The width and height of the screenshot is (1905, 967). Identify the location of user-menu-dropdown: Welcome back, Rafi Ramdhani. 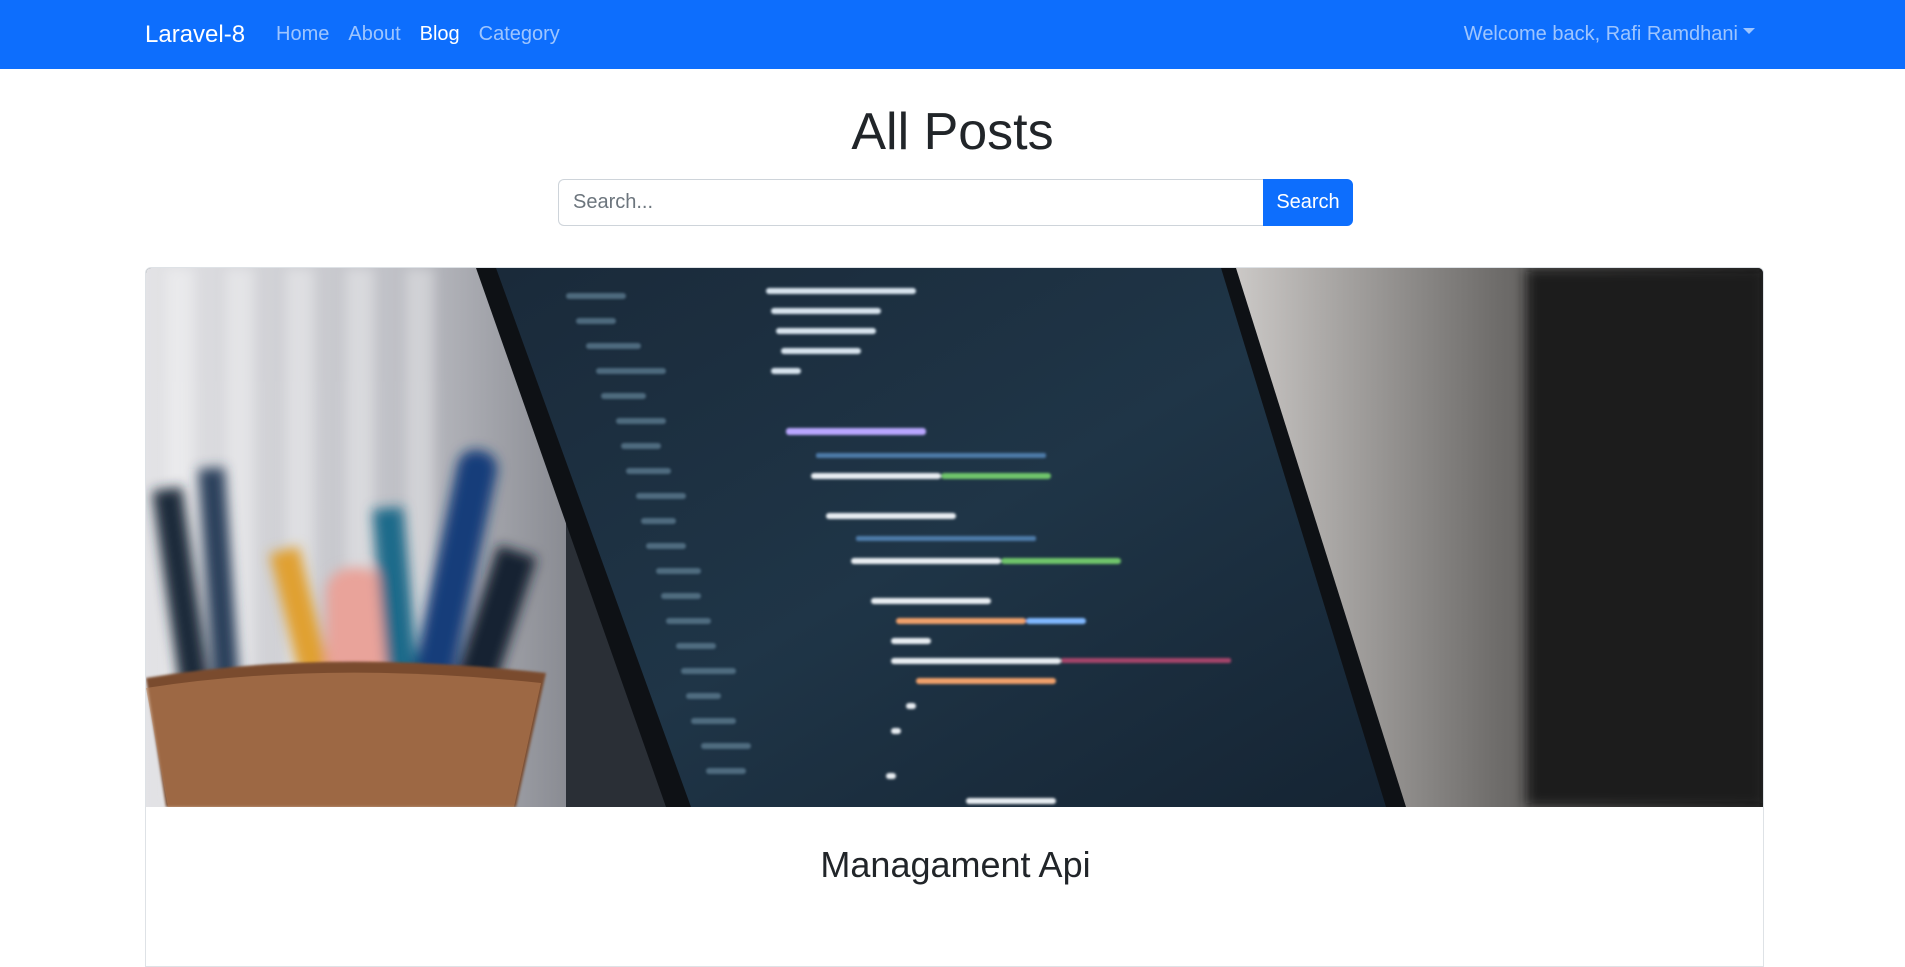
(1609, 34).